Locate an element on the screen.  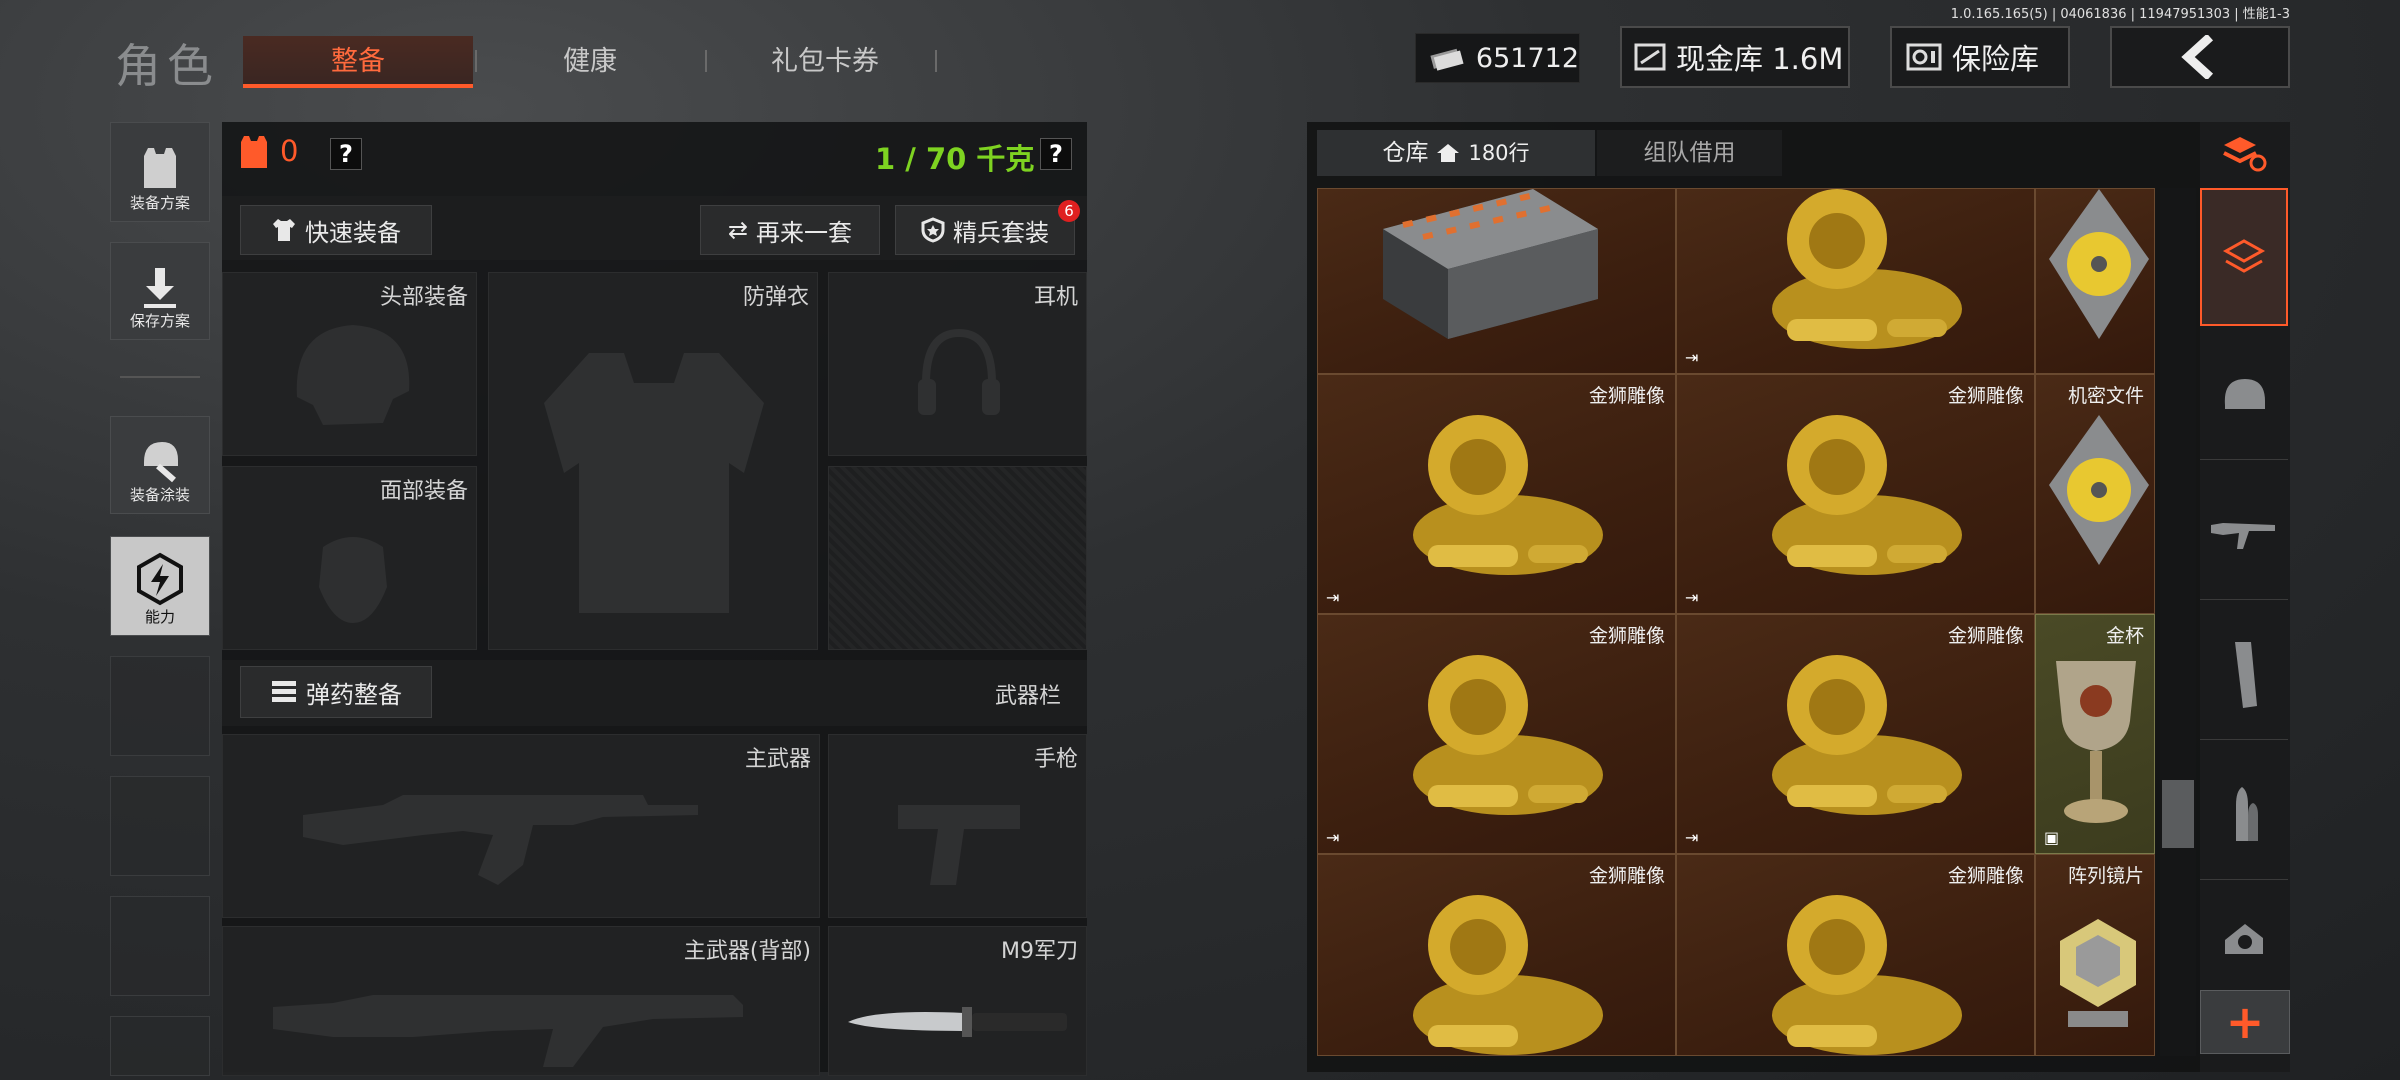
tab-gift-coupons: 礼包卡券 is located at coordinates (825, 62).